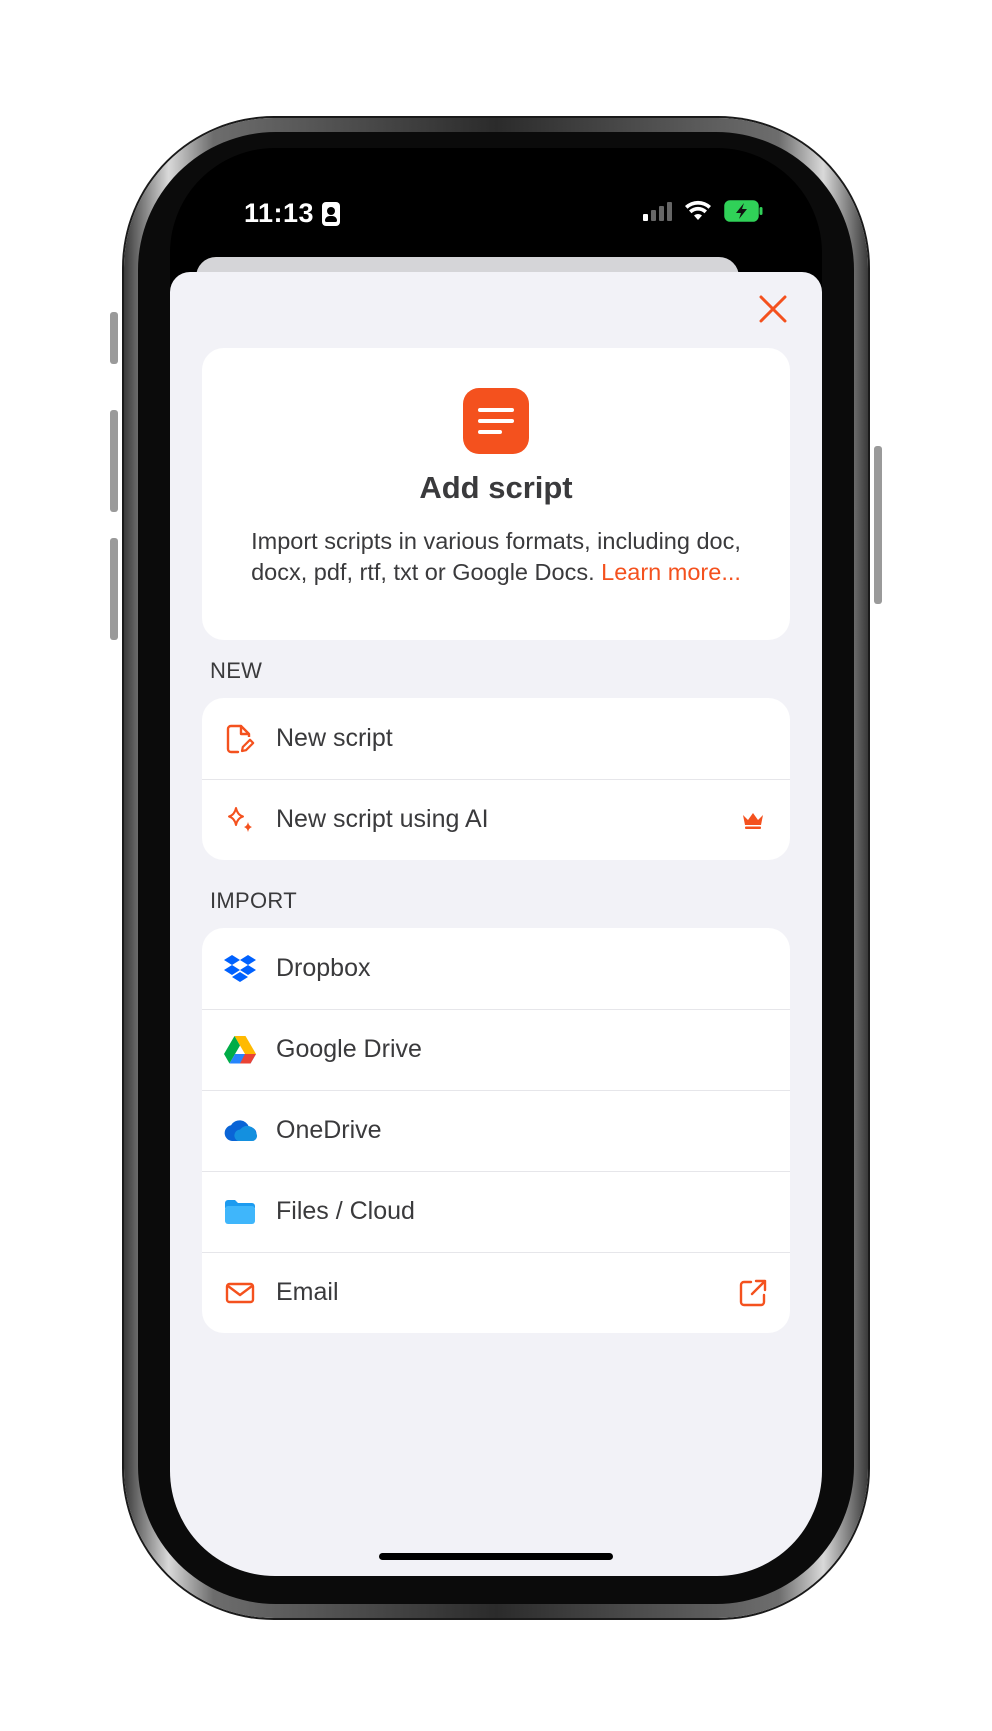  Describe the element at coordinates (496, 968) in the screenshot. I see `import-dropbox-button: Dropbox` at that location.